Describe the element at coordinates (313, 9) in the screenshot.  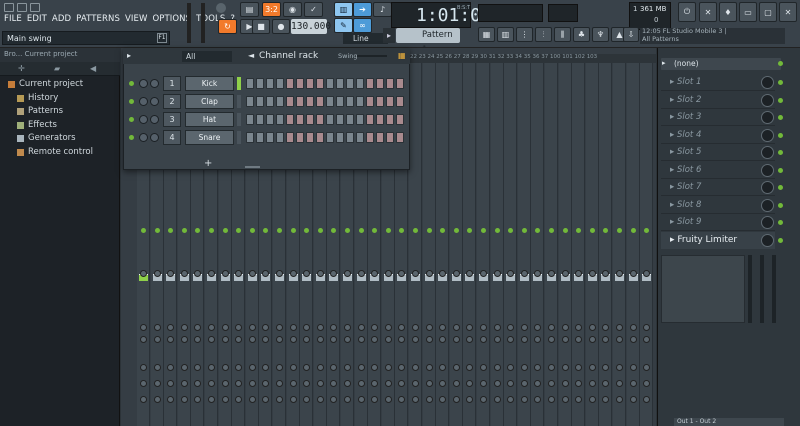
I see `metronome-button: ✓` at that location.